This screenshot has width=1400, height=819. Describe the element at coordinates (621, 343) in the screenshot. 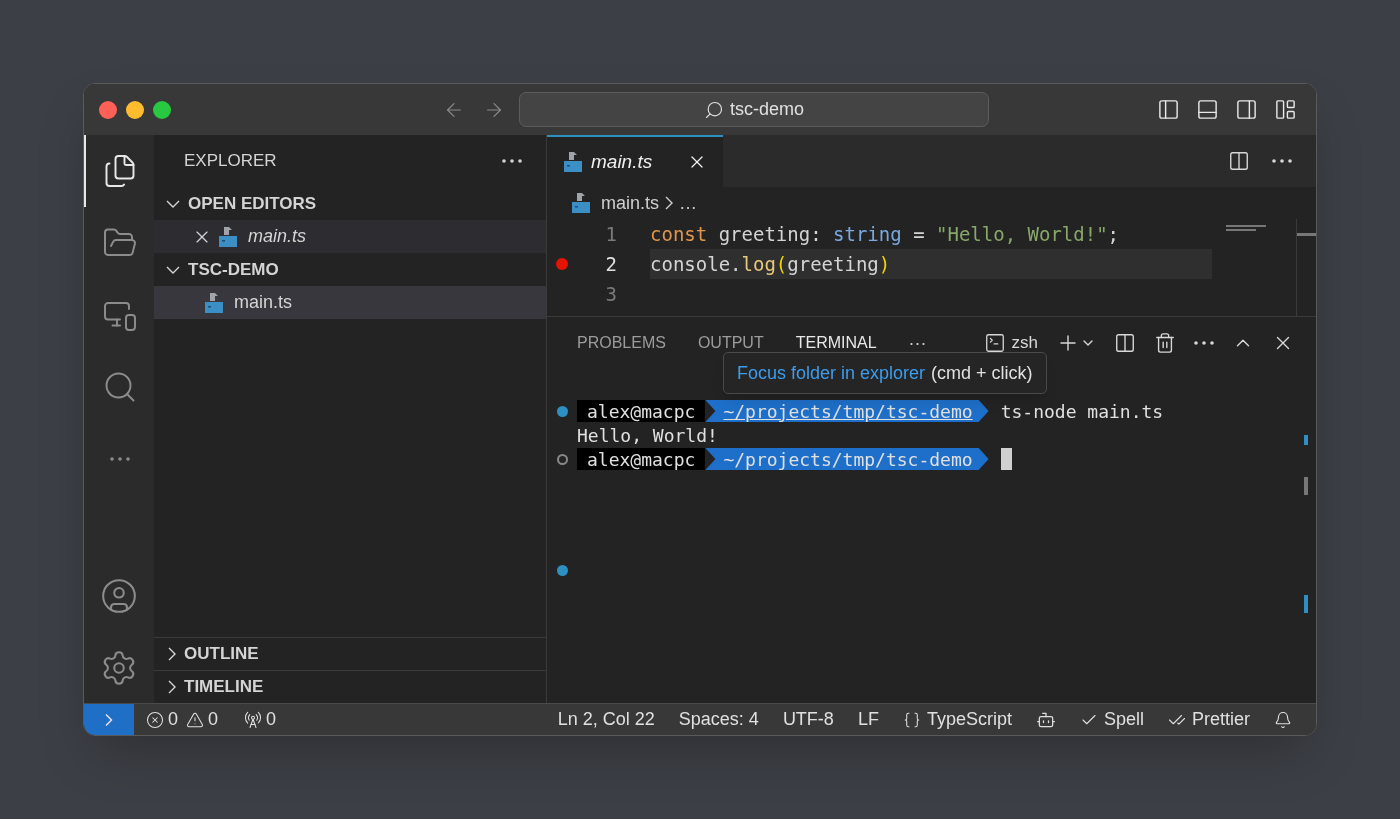

I see `panel-tab: PROBLEMS` at that location.